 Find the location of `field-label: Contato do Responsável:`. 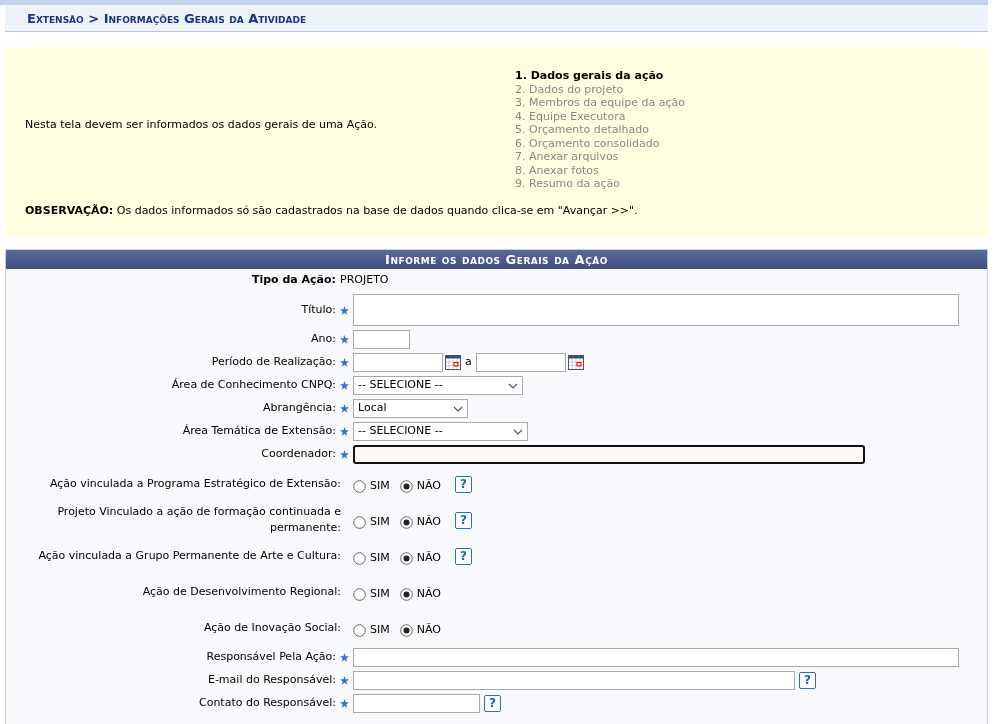

field-label: Contato do Responsável: is located at coordinates (267, 703).